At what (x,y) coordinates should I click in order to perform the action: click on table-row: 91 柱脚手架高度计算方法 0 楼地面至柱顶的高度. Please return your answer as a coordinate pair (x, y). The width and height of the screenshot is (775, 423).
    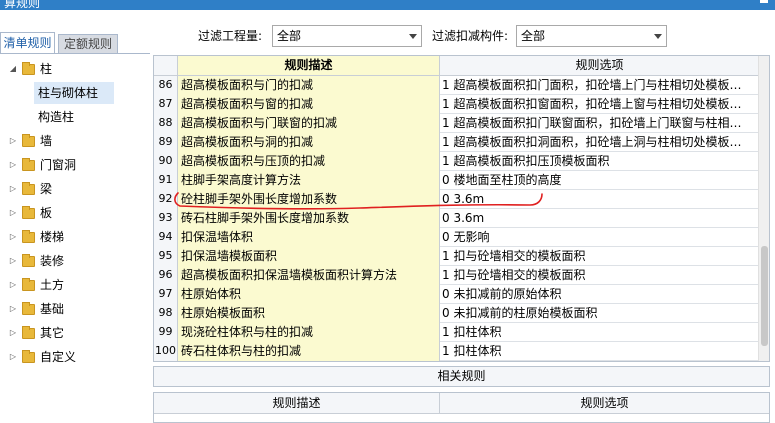
    Looking at the image, I should click on (461, 180).